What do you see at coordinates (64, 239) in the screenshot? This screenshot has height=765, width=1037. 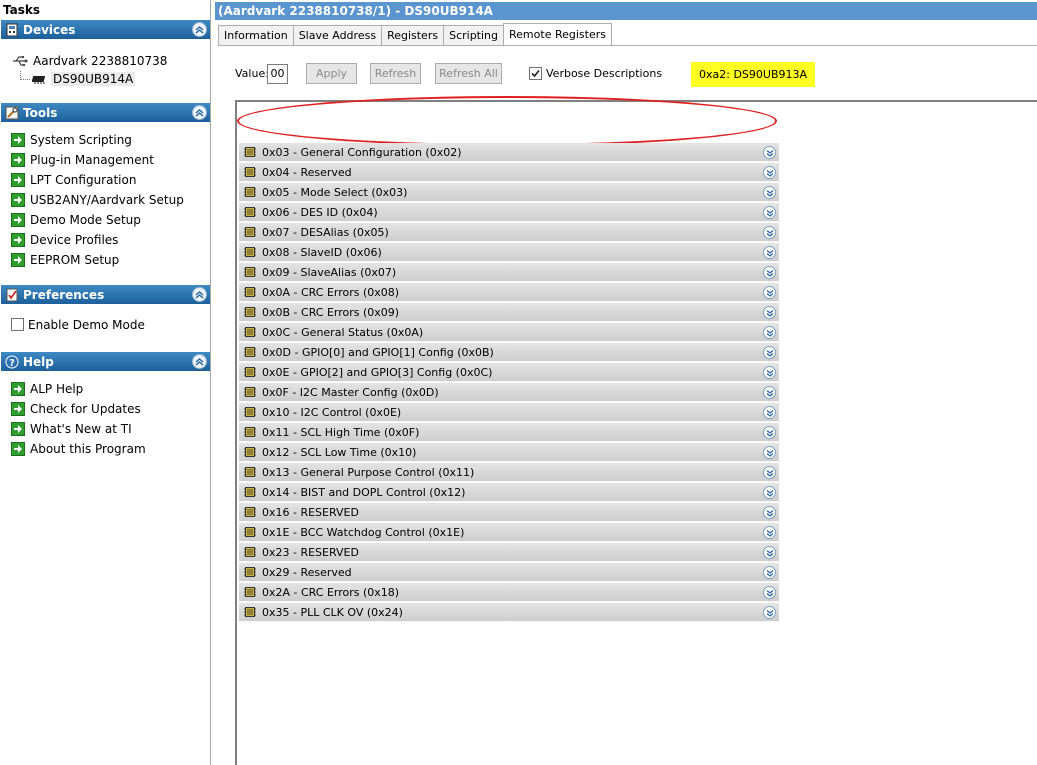 I see `tool-device-profiles: Device Profiles` at bounding box center [64, 239].